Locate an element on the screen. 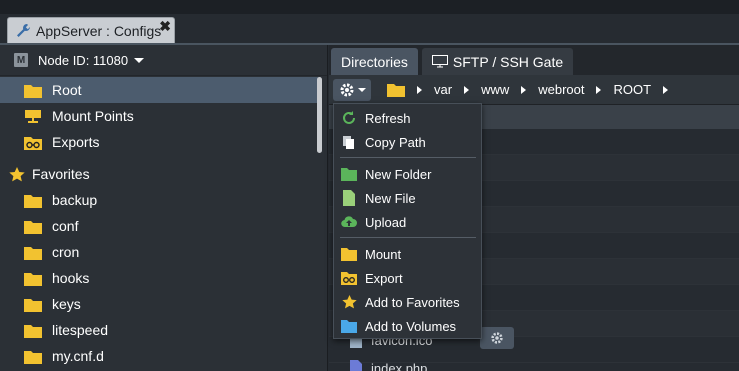 The image size is (739, 371). menu-item-mount: Mount is located at coordinates (408, 254).